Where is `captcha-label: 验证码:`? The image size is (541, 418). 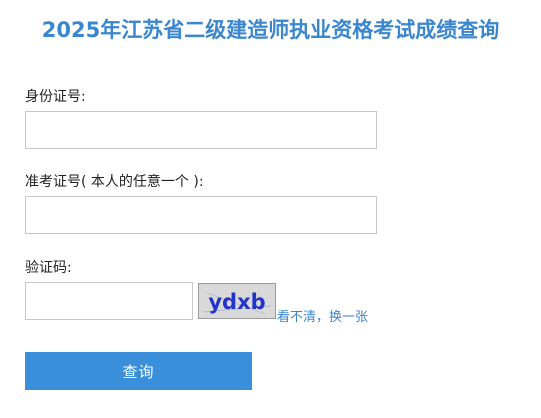
captcha-label: 验证码: is located at coordinates (48, 268).